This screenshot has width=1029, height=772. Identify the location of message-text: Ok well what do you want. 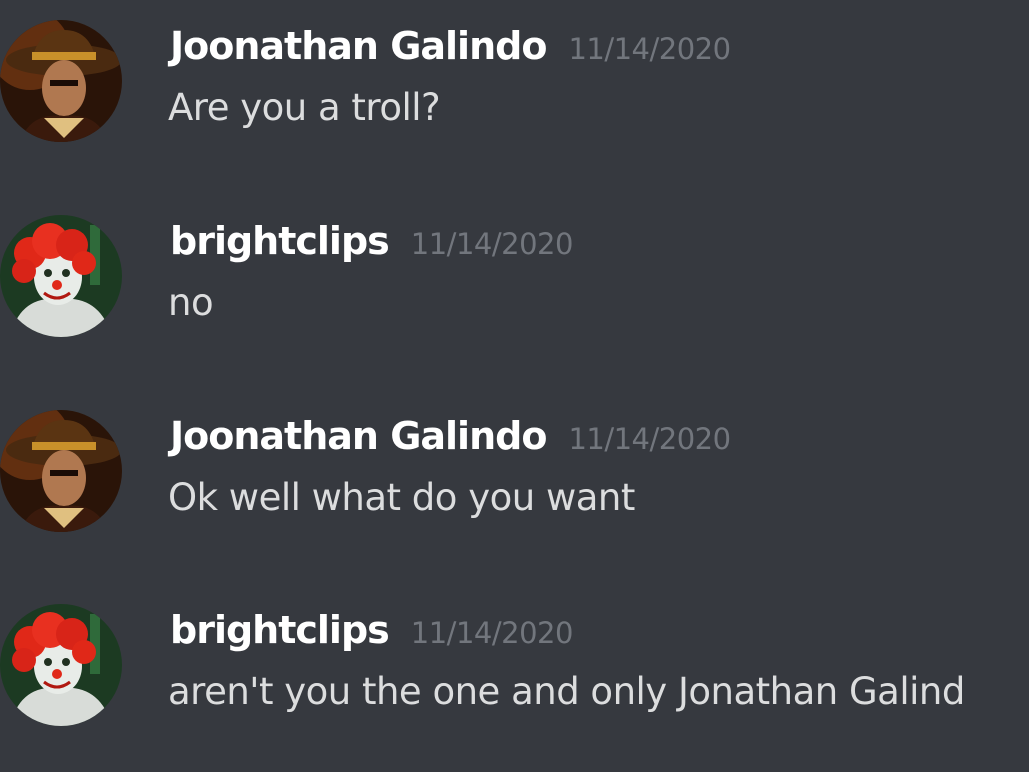
(401, 497).